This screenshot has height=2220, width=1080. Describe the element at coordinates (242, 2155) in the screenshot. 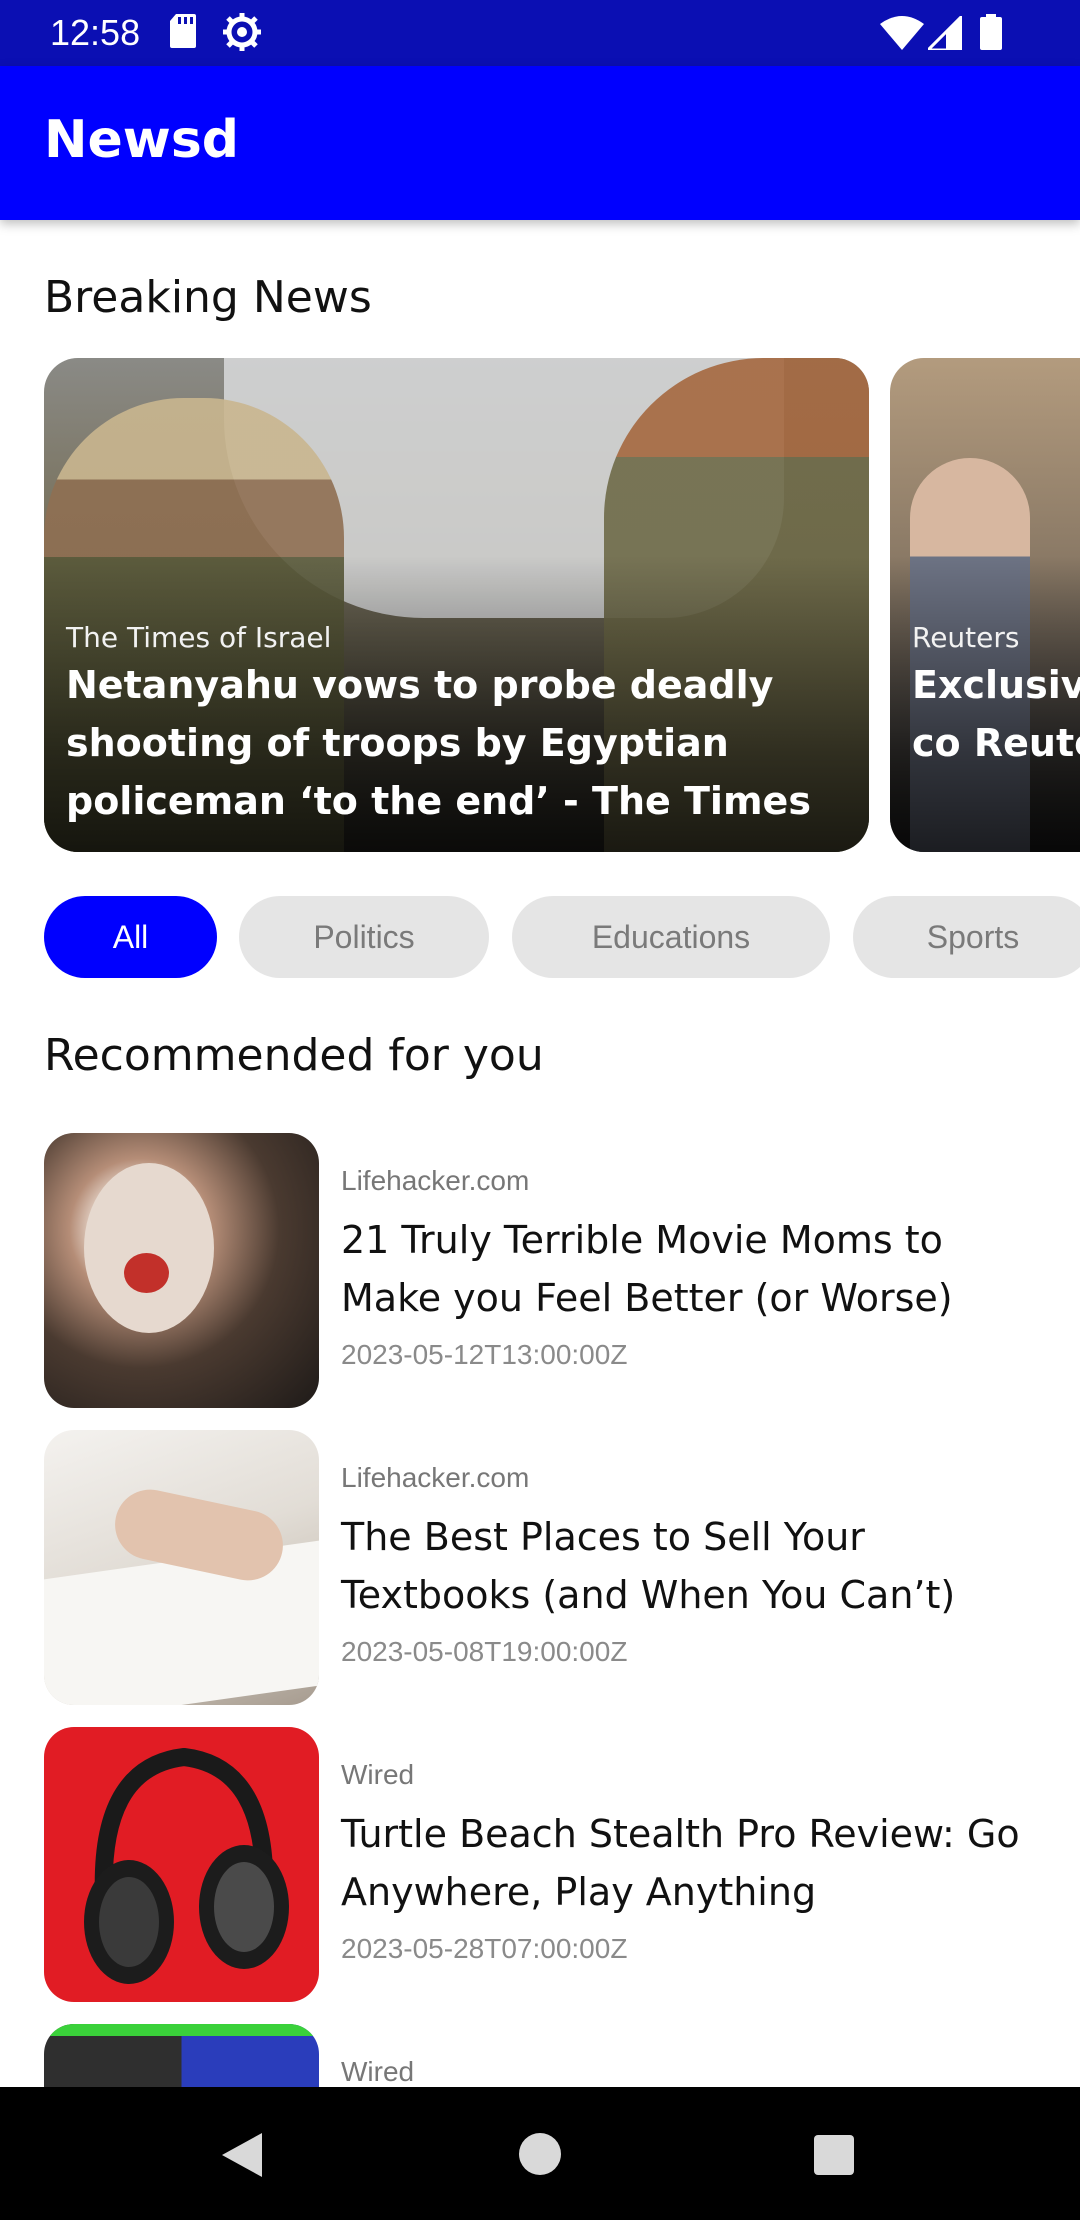

I see `back-icon` at that location.